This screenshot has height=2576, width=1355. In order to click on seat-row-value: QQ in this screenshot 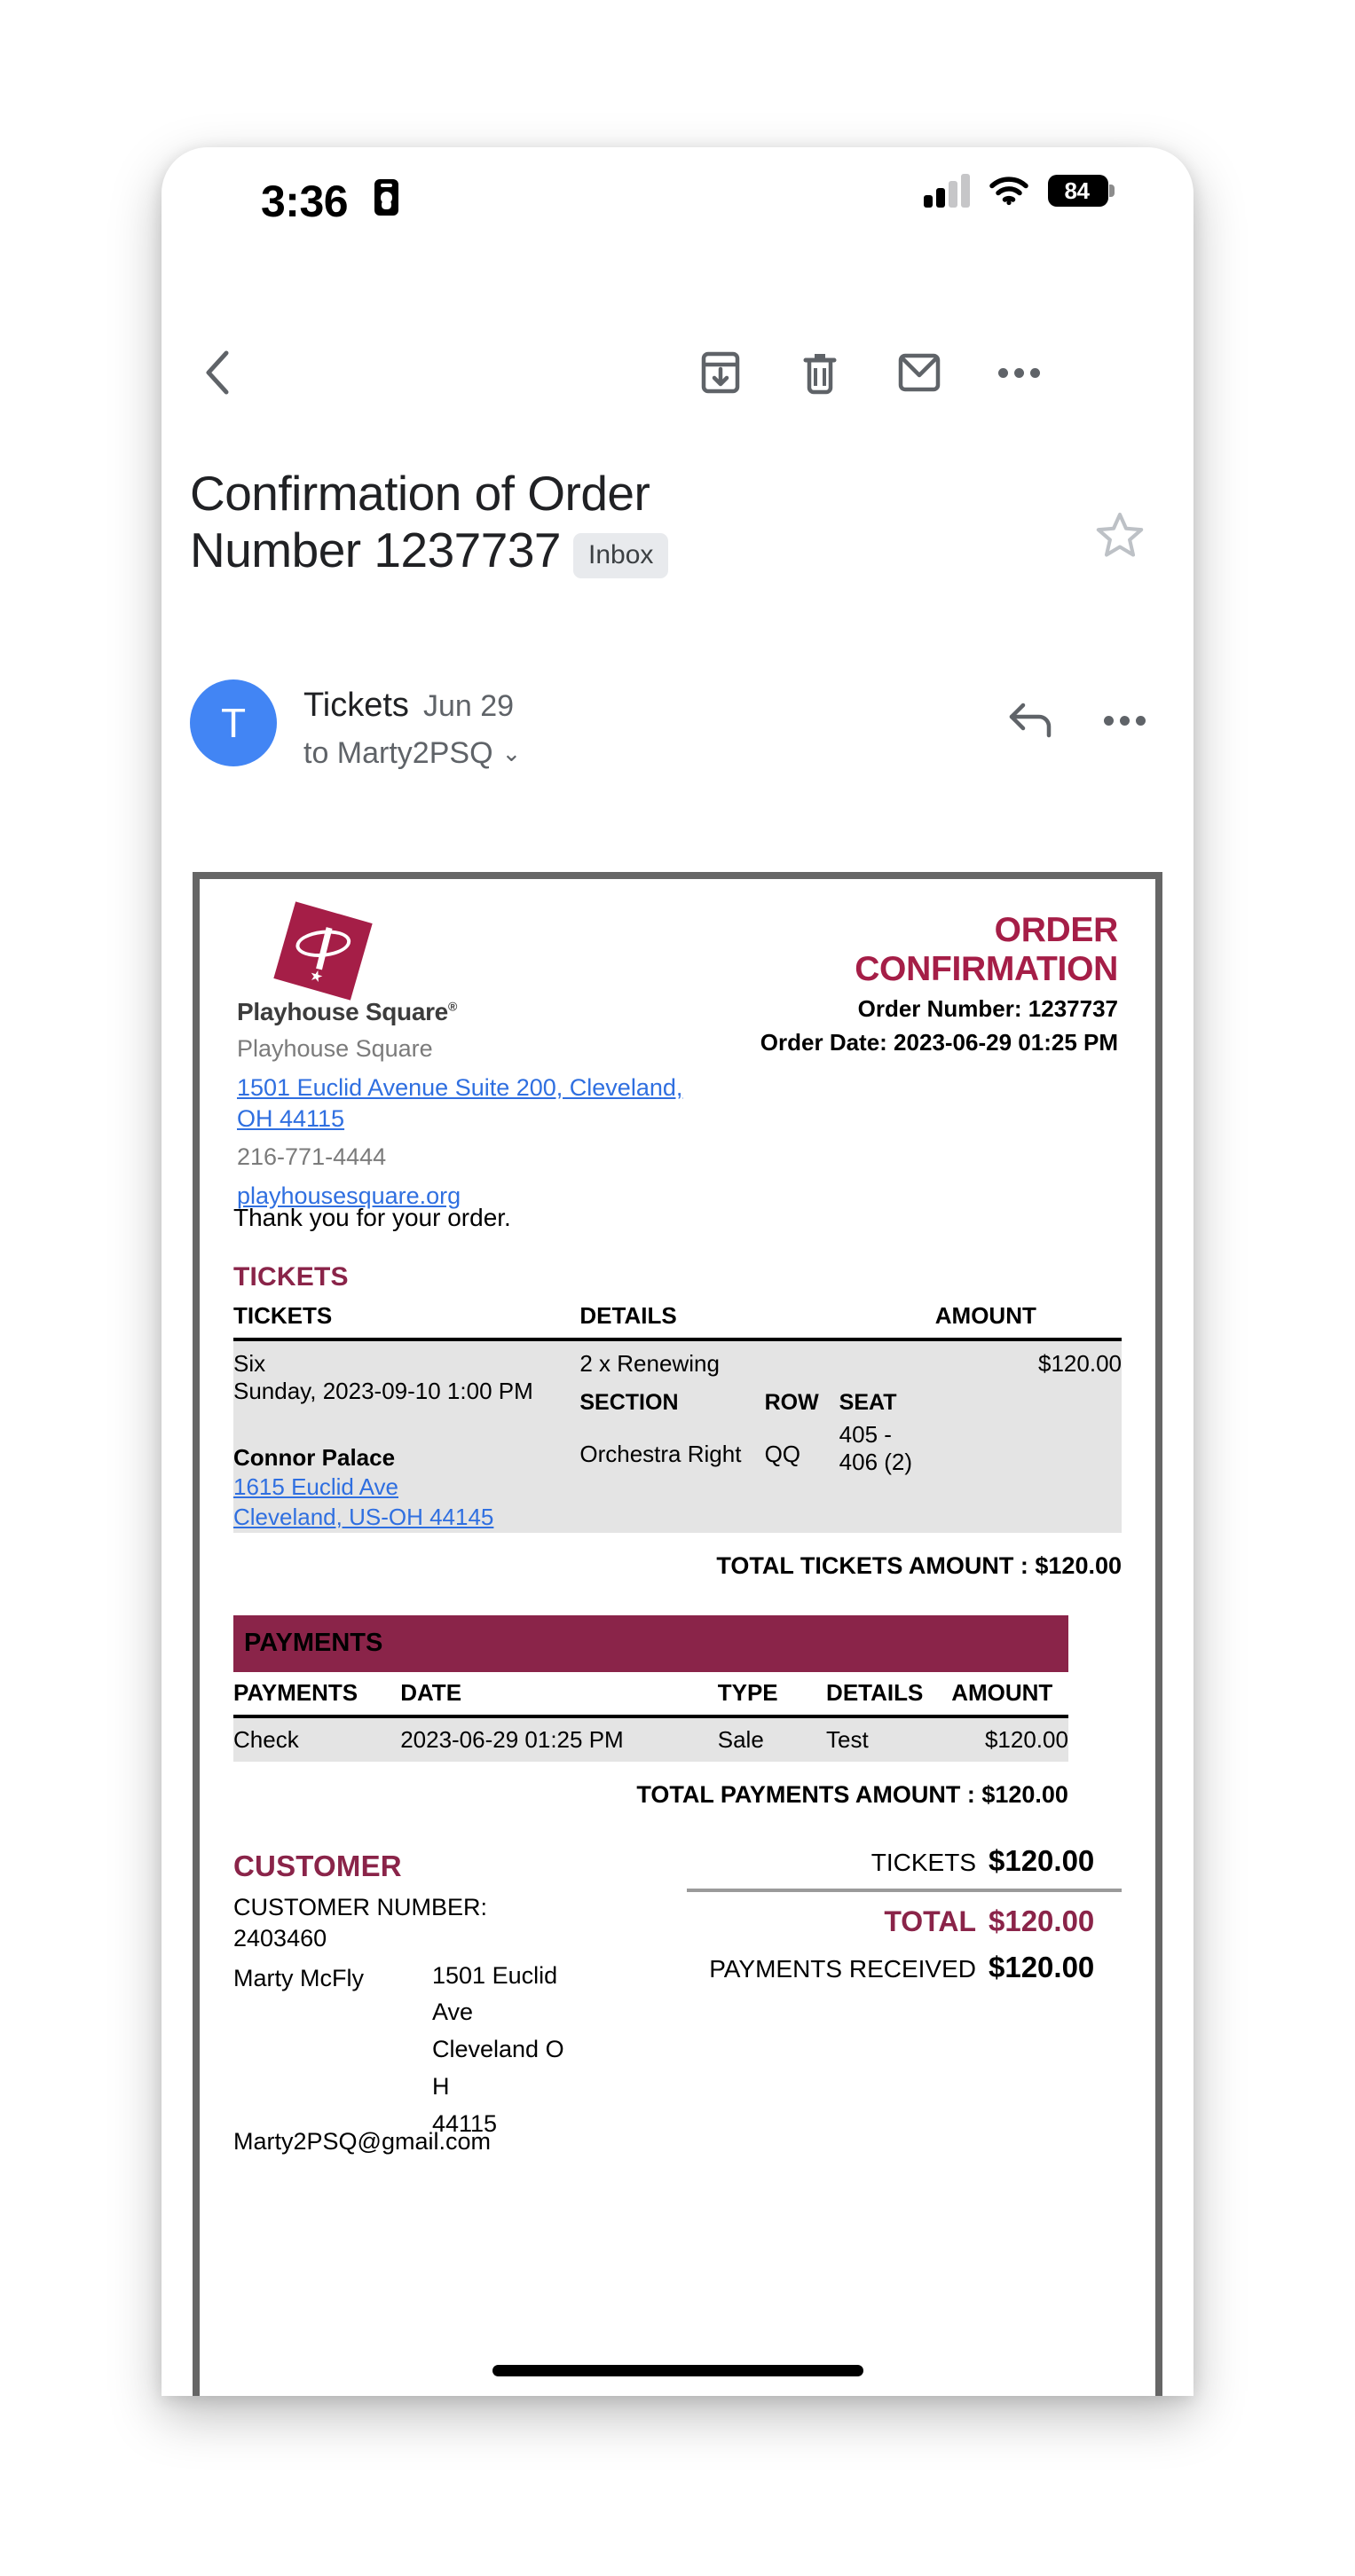, I will do `click(802, 1448)`.